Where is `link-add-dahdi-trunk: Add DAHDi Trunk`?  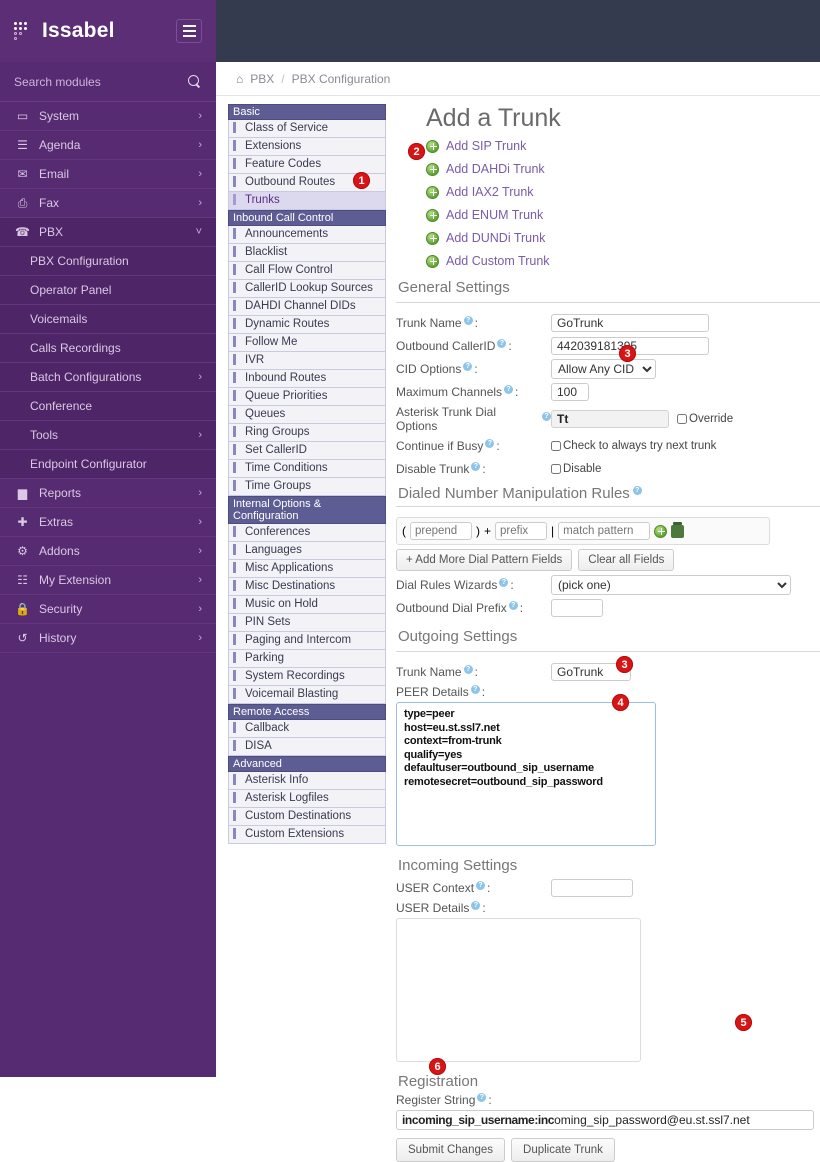
link-add-dahdi-trunk: Add DAHDi Trunk is located at coordinates (623, 169).